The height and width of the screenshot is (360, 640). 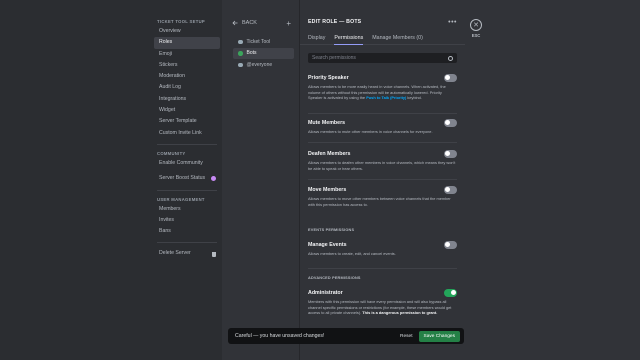 I want to click on role-name: Bots, so click(x=251, y=53).